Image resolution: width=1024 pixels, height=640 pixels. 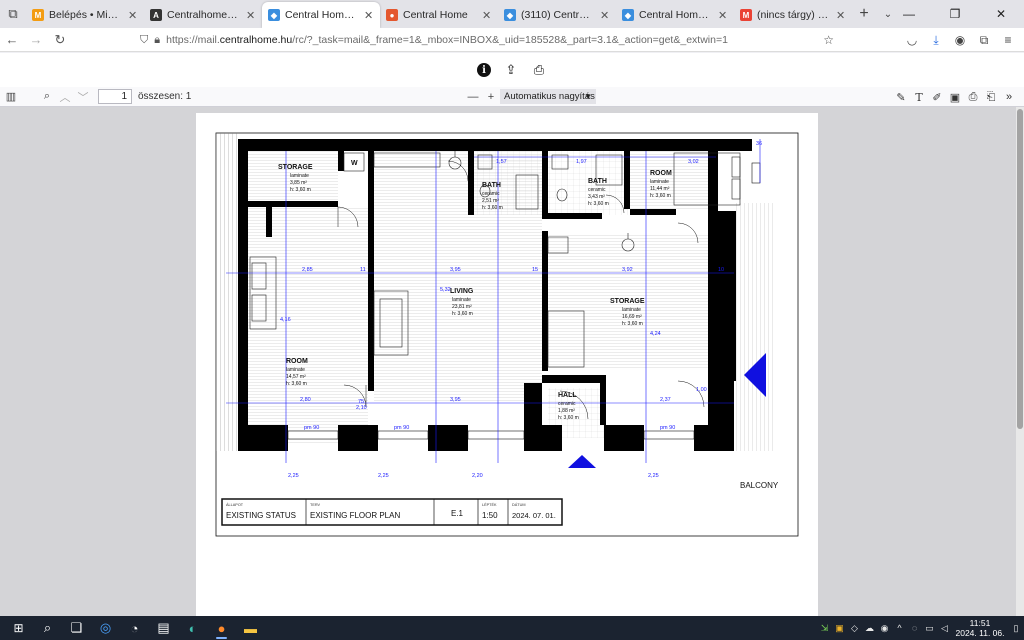 What do you see at coordinates (759, 144) in the screenshot?
I see `dim-label: 36` at bounding box center [759, 144].